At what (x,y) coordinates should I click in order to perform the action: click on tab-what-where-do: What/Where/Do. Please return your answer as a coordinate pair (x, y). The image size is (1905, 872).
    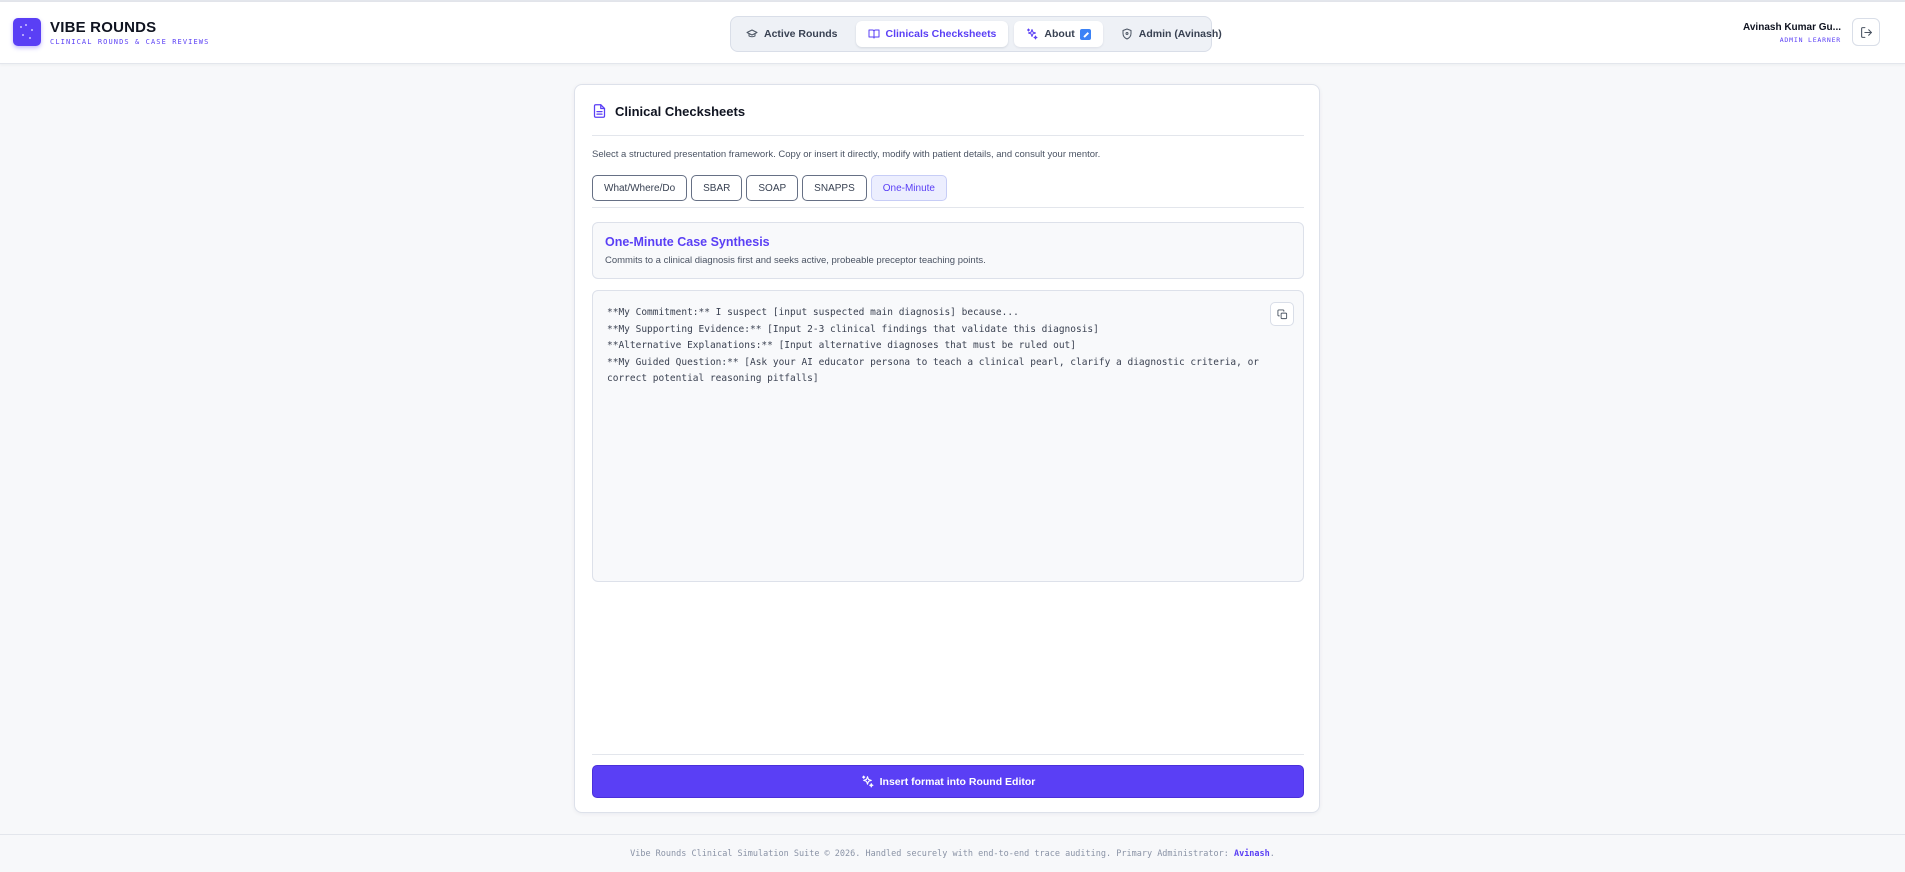
    Looking at the image, I should click on (640, 188).